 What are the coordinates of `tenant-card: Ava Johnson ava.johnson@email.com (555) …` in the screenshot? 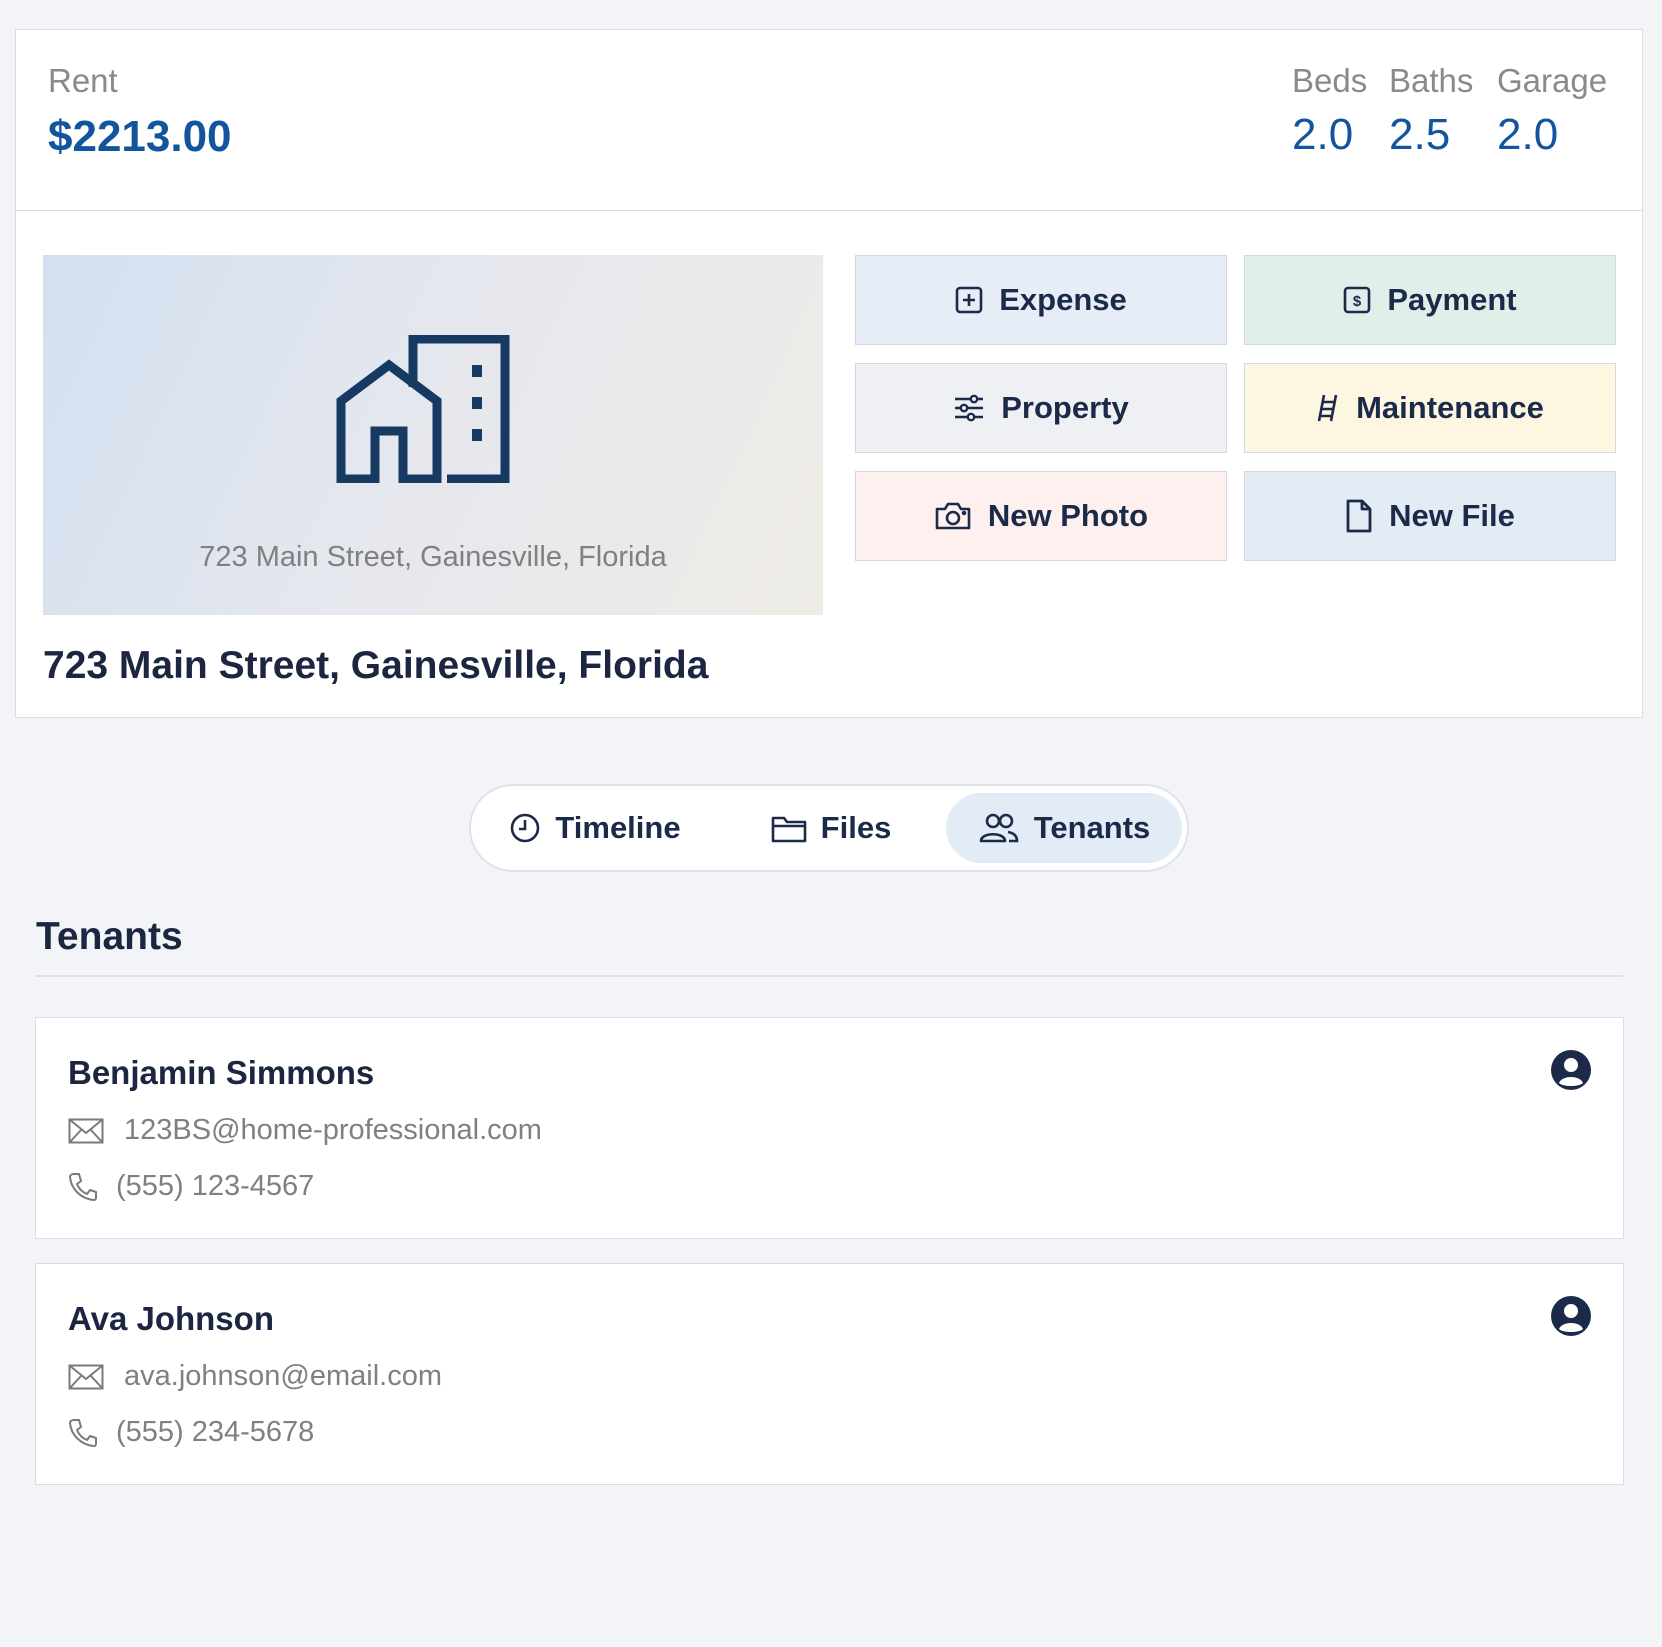 It's located at (829, 1374).